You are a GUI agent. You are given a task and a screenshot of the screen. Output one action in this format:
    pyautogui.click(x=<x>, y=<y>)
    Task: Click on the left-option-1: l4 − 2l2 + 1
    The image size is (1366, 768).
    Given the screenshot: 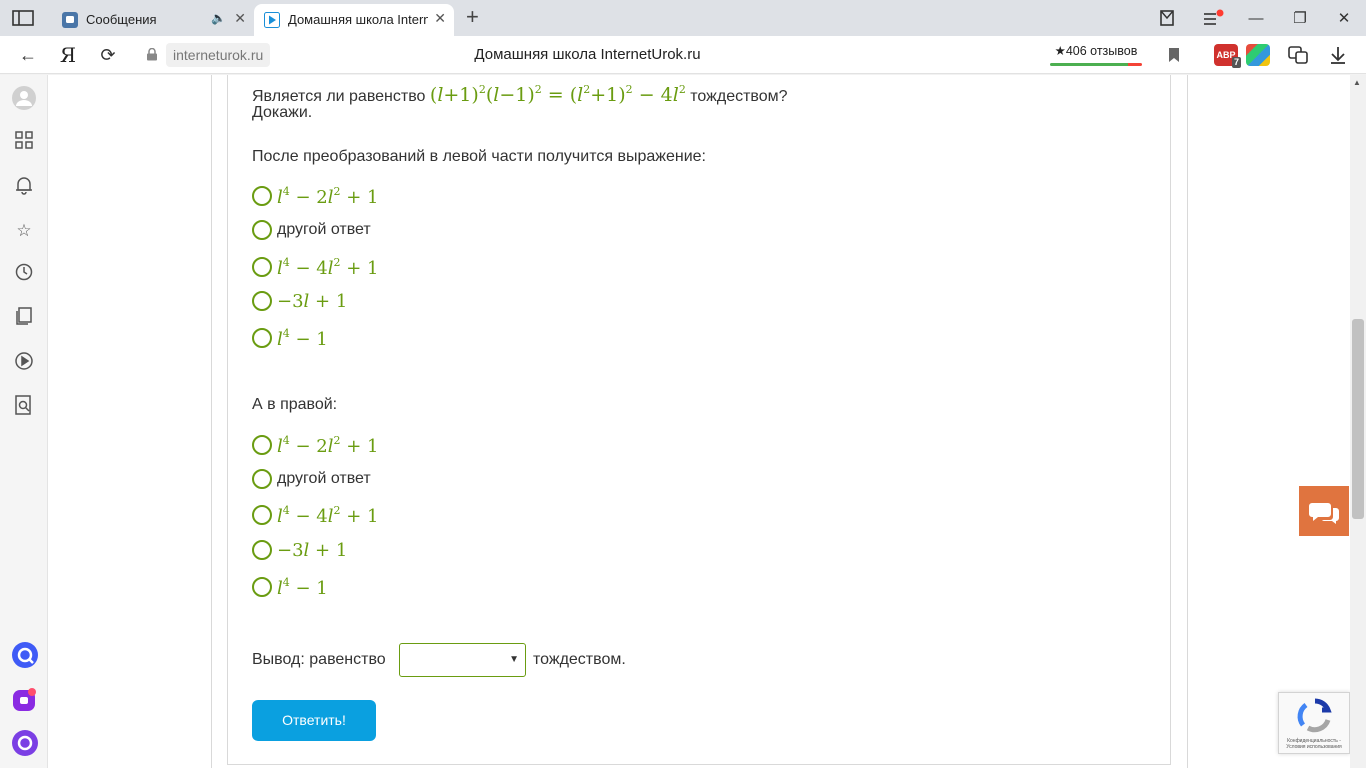 What is the action you would take?
    pyautogui.click(x=315, y=196)
    